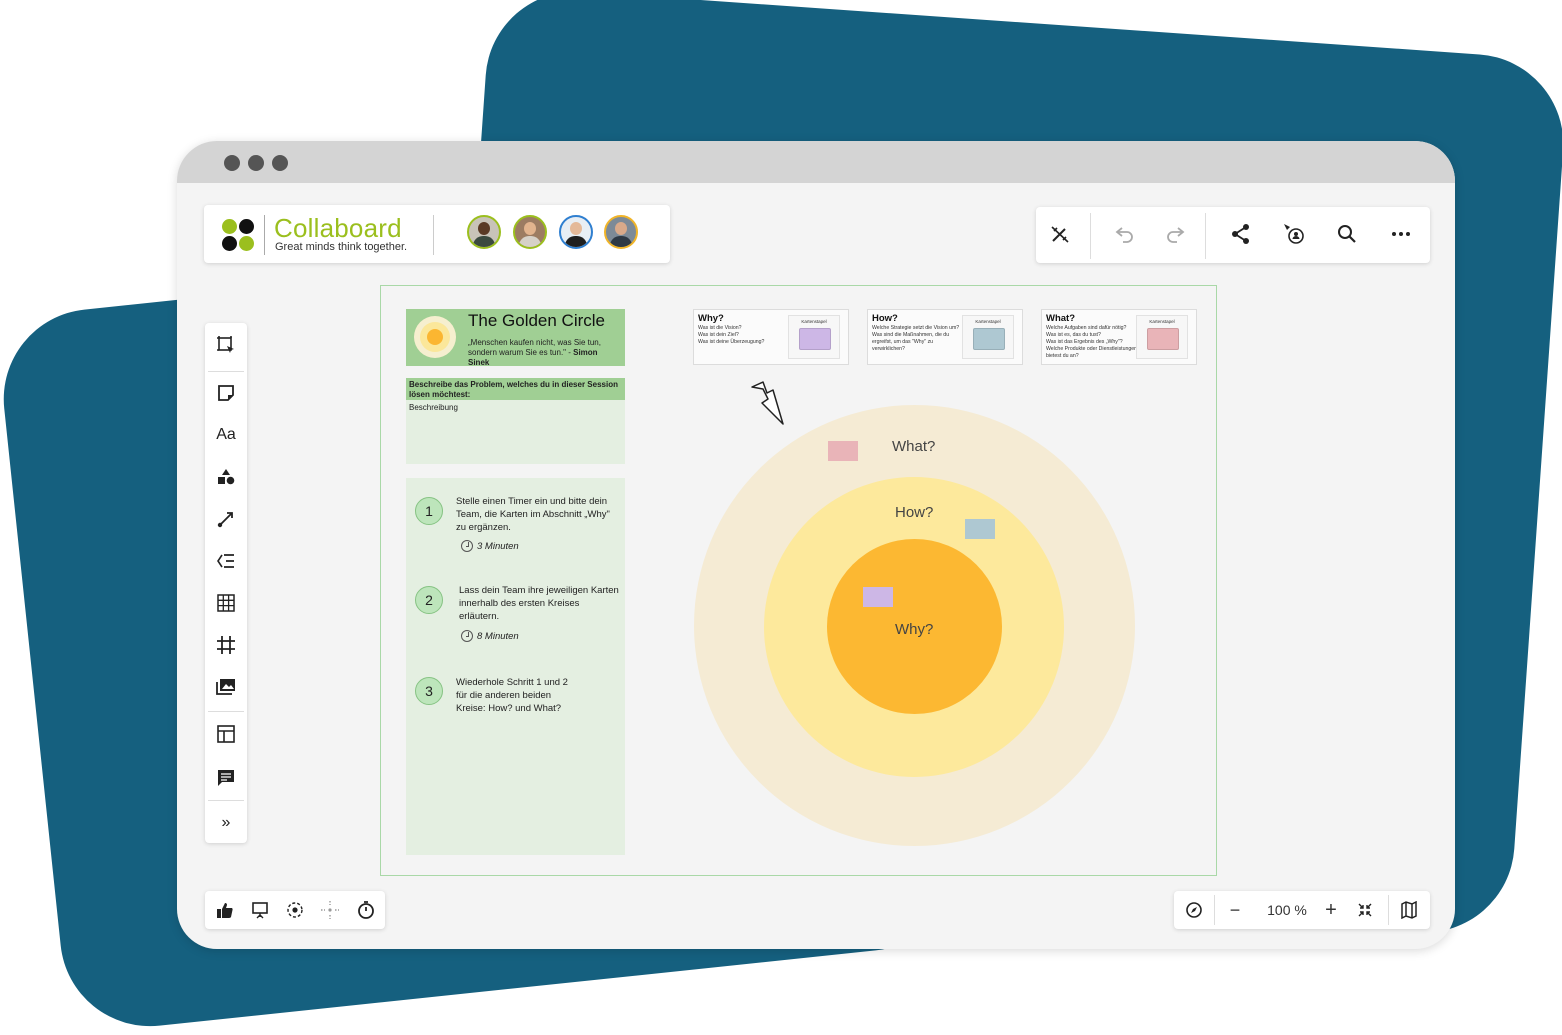 This screenshot has width=1562, height=1035. What do you see at coordinates (226, 561) in the screenshot?
I see `mindmap-icon` at bounding box center [226, 561].